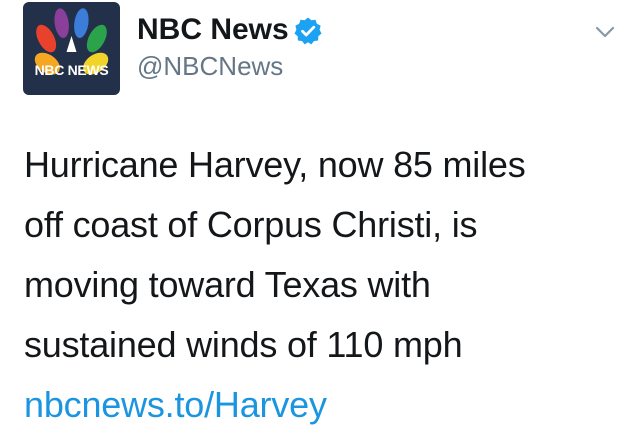 The image size is (640, 433). Describe the element at coordinates (251, 224) in the screenshot. I see `tweet-text-line: off coast of Corpus Christi, is` at that location.